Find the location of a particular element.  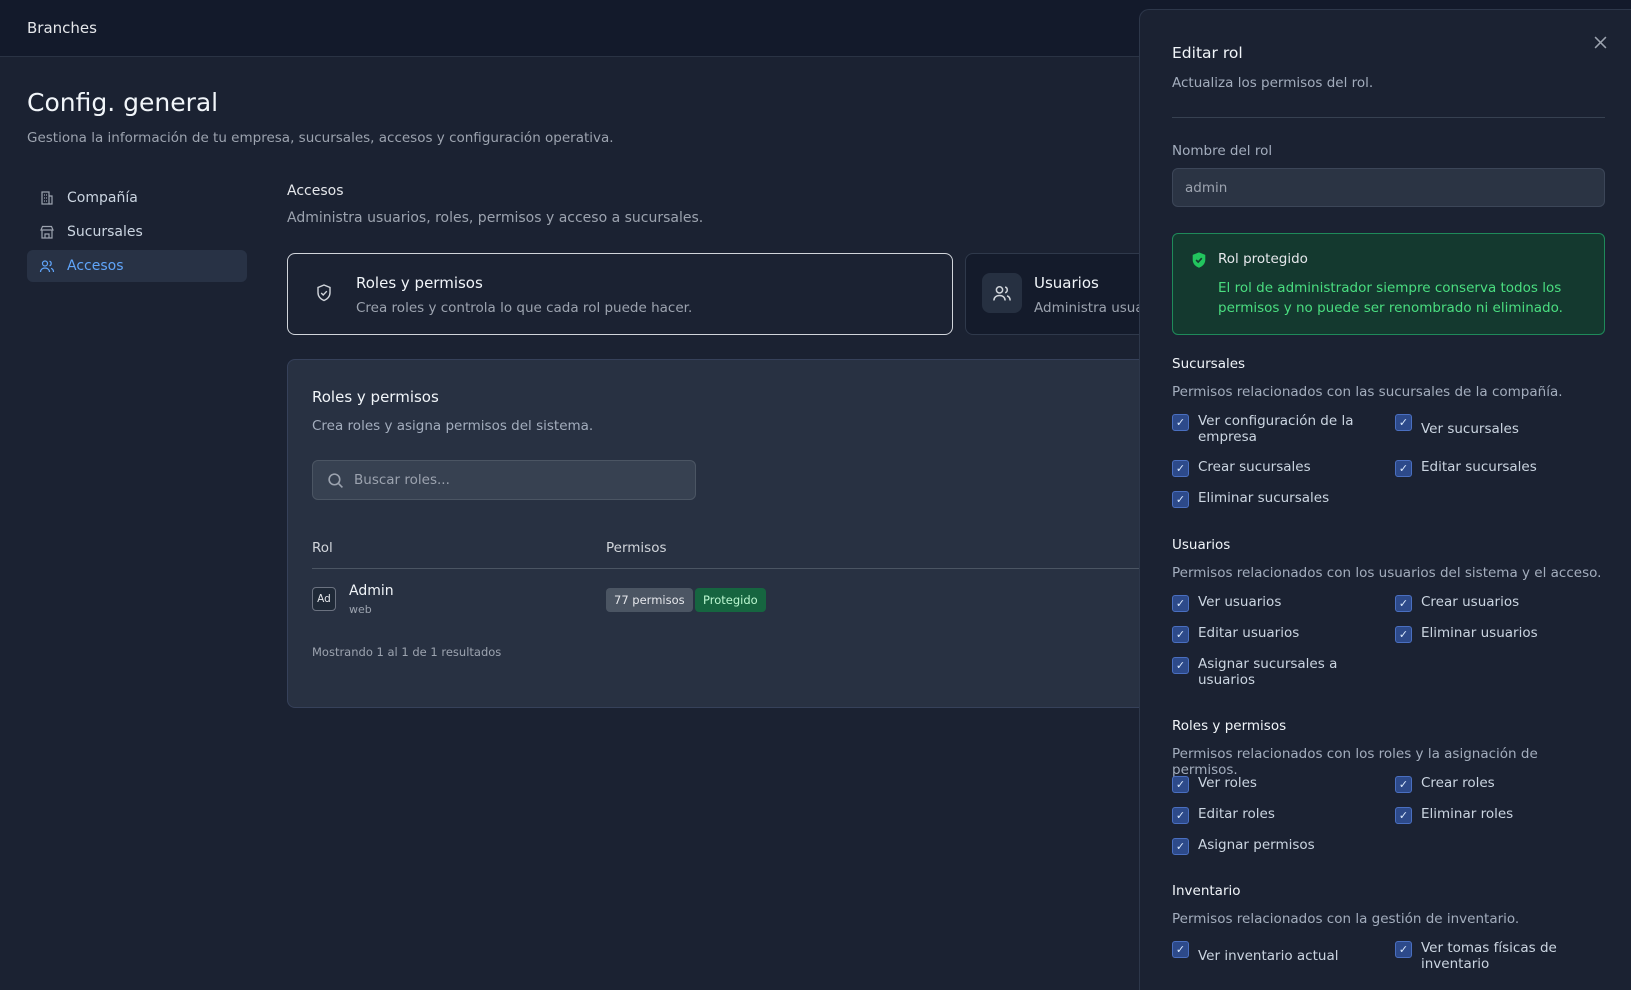

permission-label: Ver inventario actual is located at coordinates (1268, 956).